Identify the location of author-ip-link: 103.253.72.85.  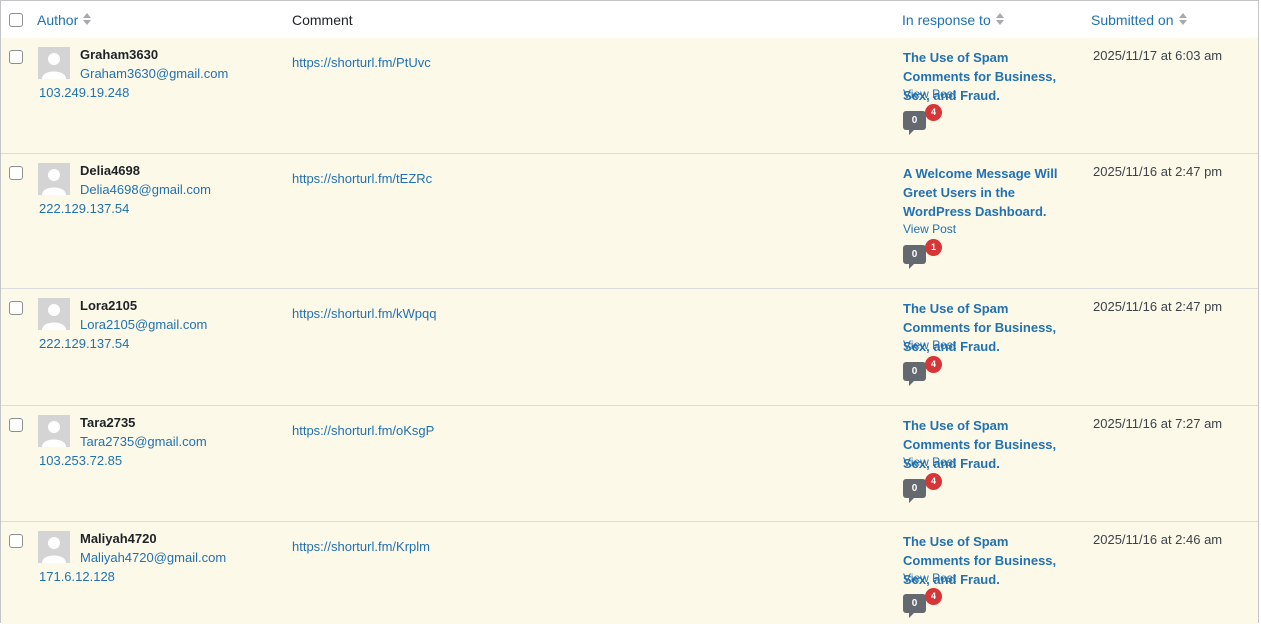
(80, 461).